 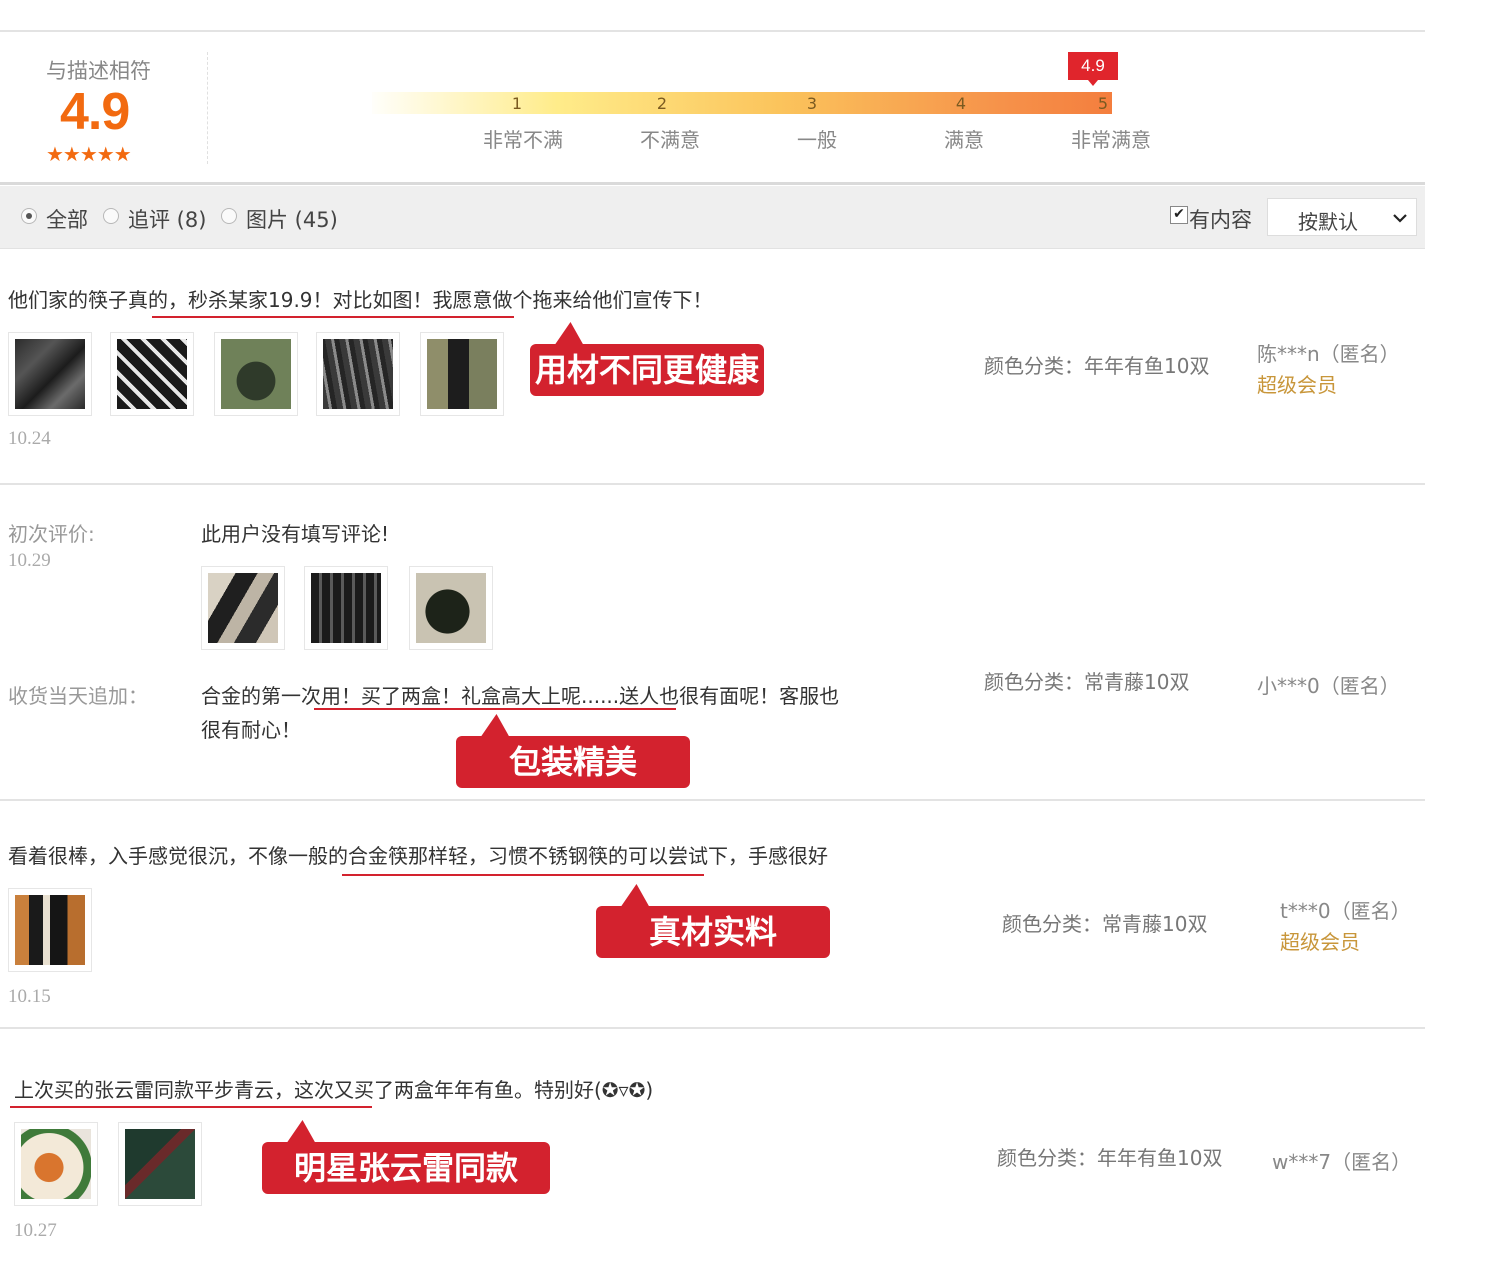 What do you see at coordinates (1342, 1162) in the screenshot?
I see `reviewer-name: w***7（匿名）` at bounding box center [1342, 1162].